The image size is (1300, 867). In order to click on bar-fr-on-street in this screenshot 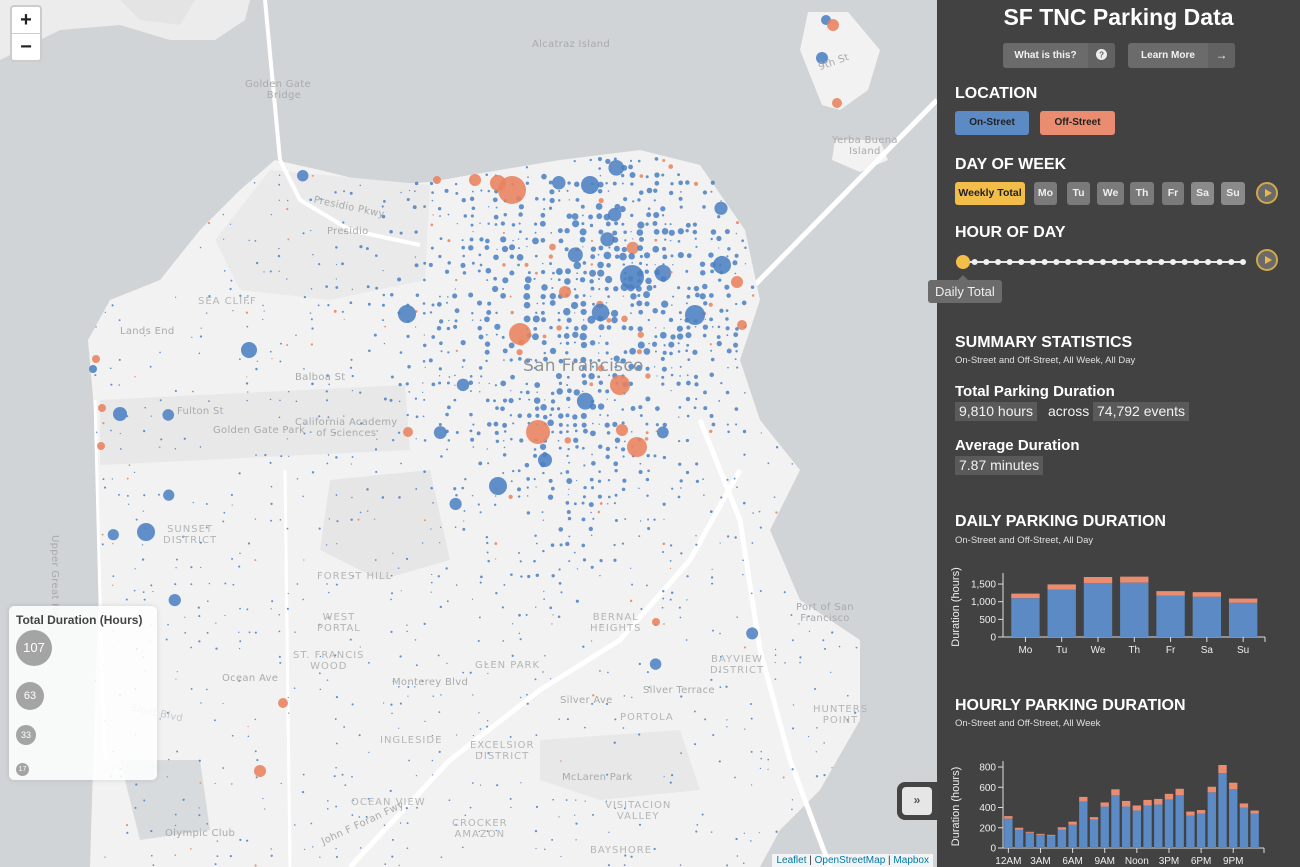, I will do `click(1170, 616)`.